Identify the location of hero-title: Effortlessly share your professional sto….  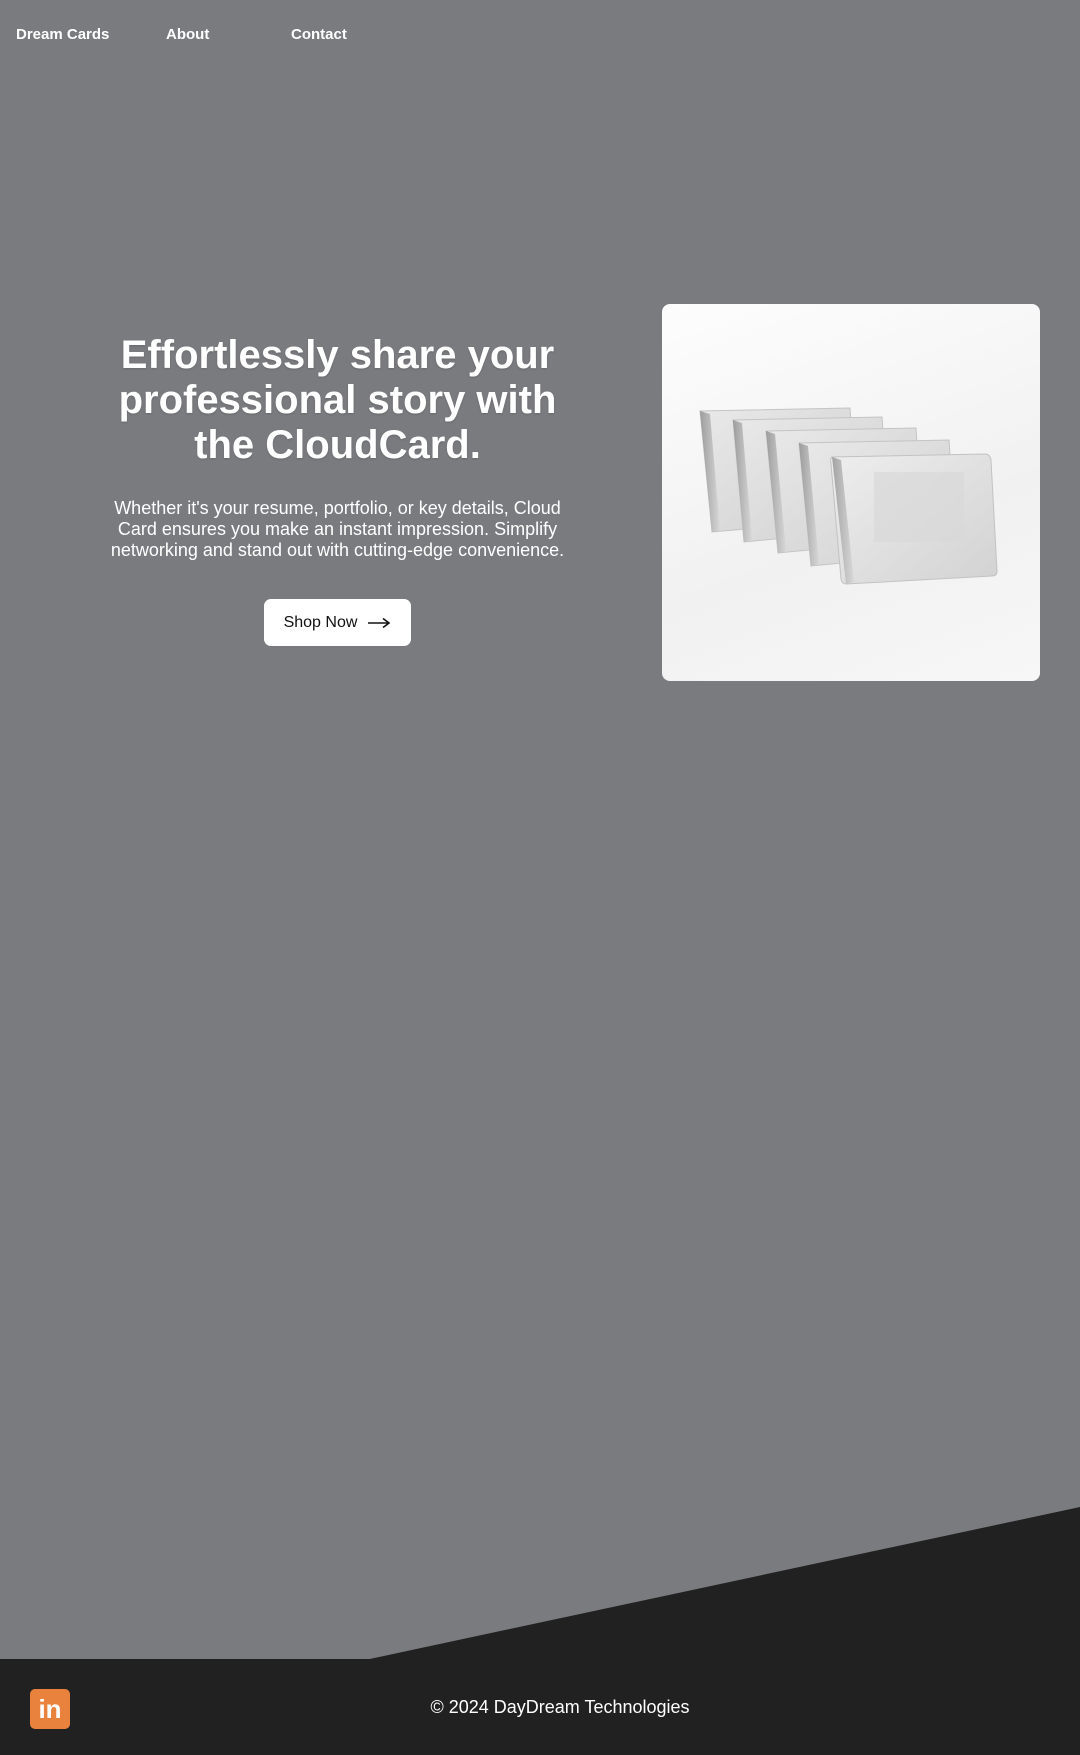
(337, 400).